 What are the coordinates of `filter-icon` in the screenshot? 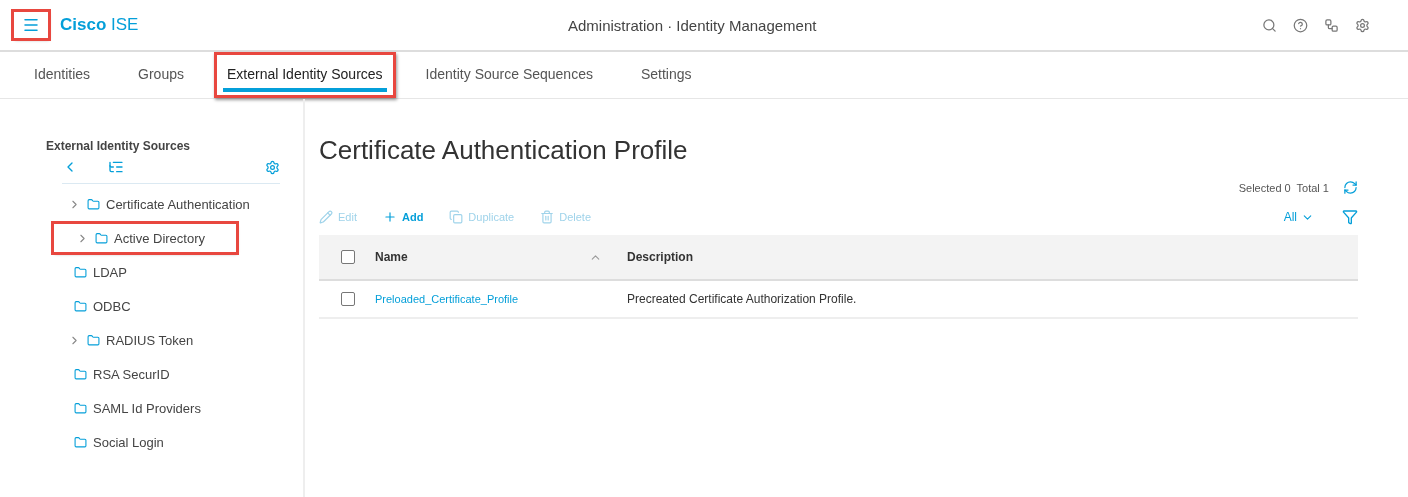 It's located at (1350, 217).